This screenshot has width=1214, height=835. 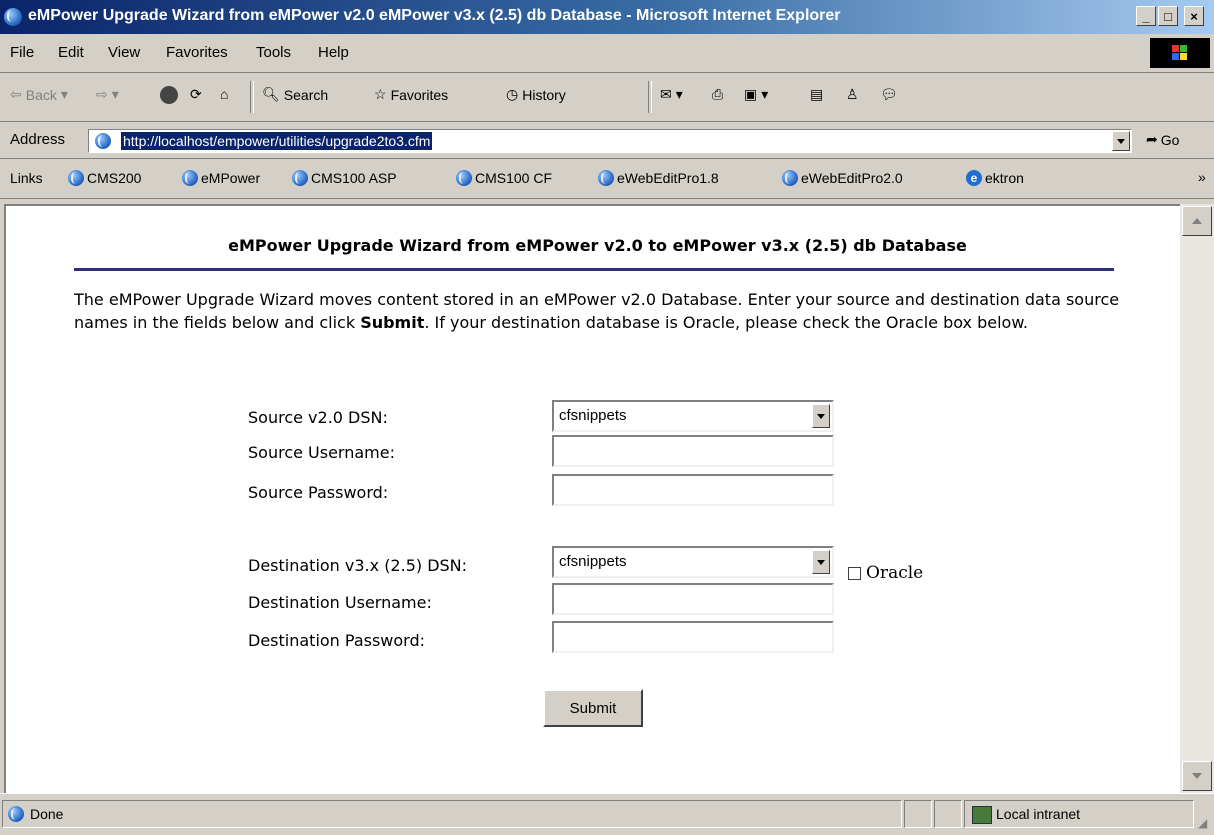 I want to click on dest-username-label: Destination Username:, so click(x=340, y=602).